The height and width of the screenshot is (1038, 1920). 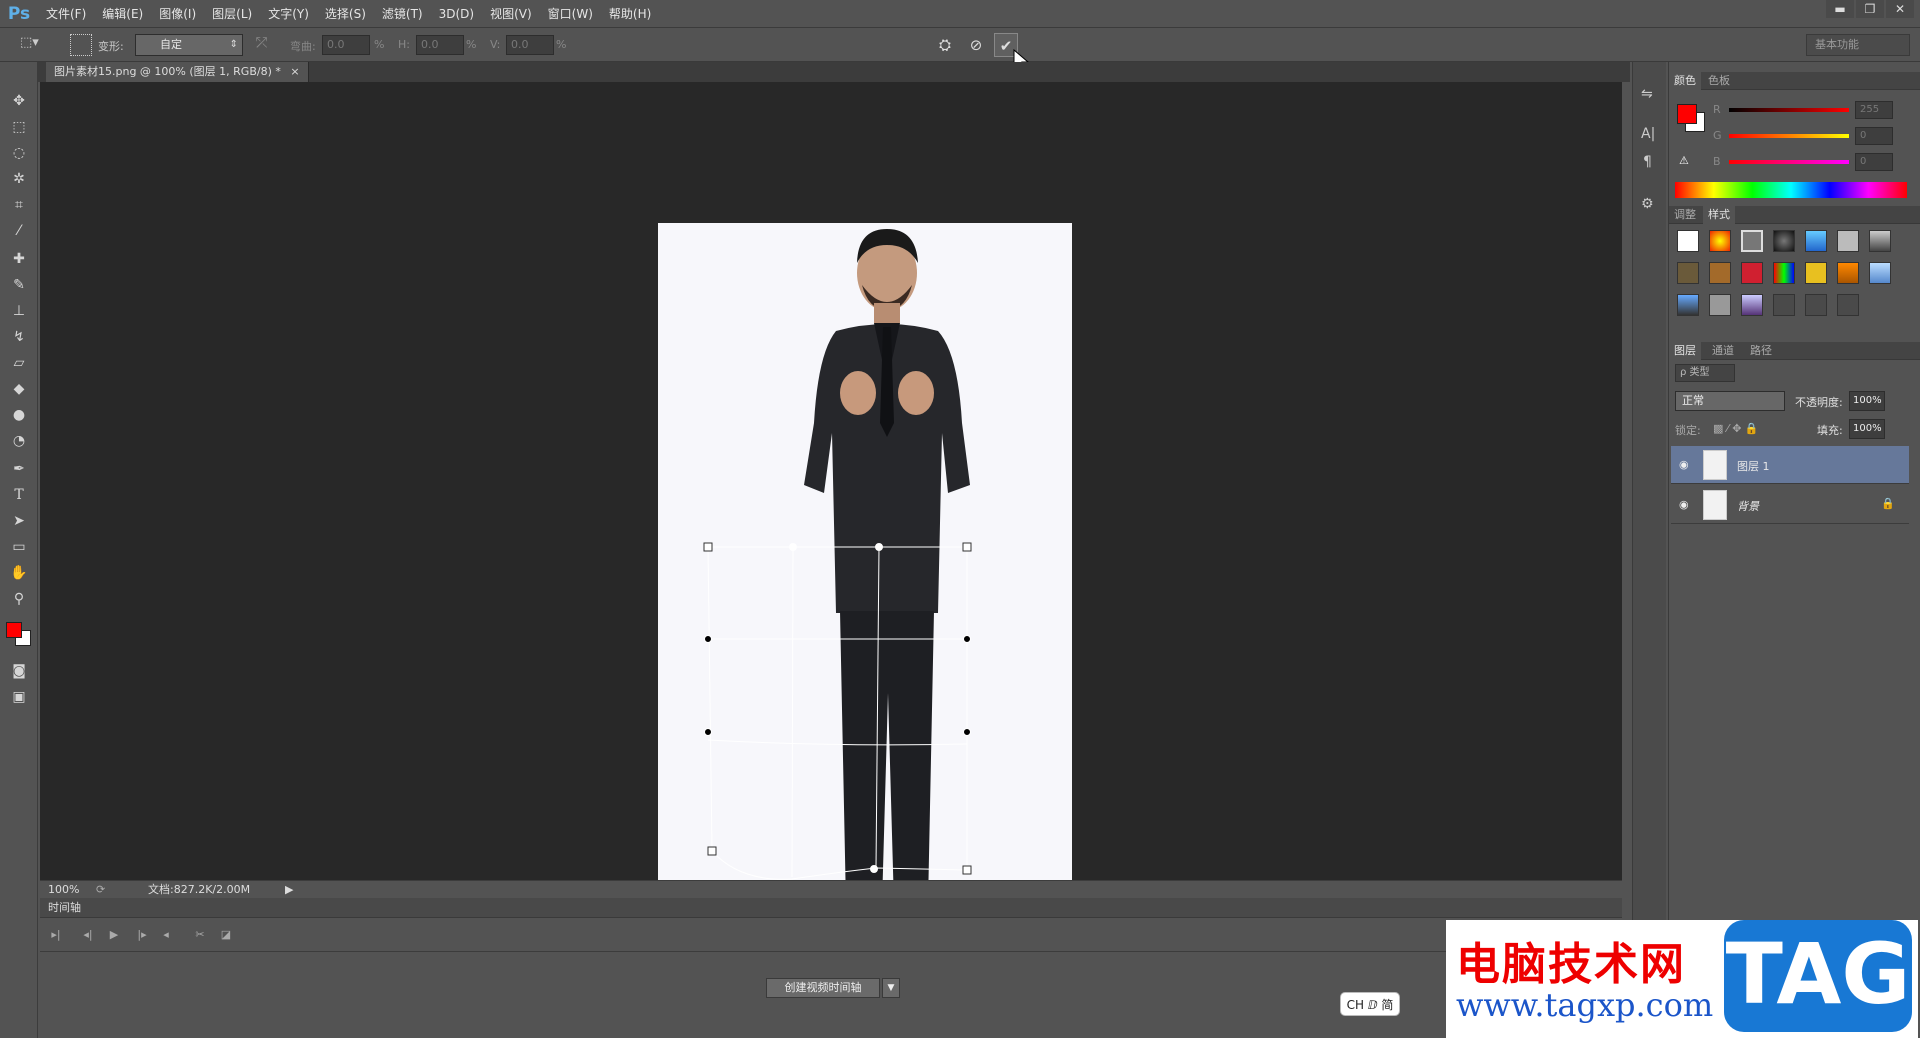 I want to click on marquee-tool-icon: ⬚, so click(x=19, y=127).